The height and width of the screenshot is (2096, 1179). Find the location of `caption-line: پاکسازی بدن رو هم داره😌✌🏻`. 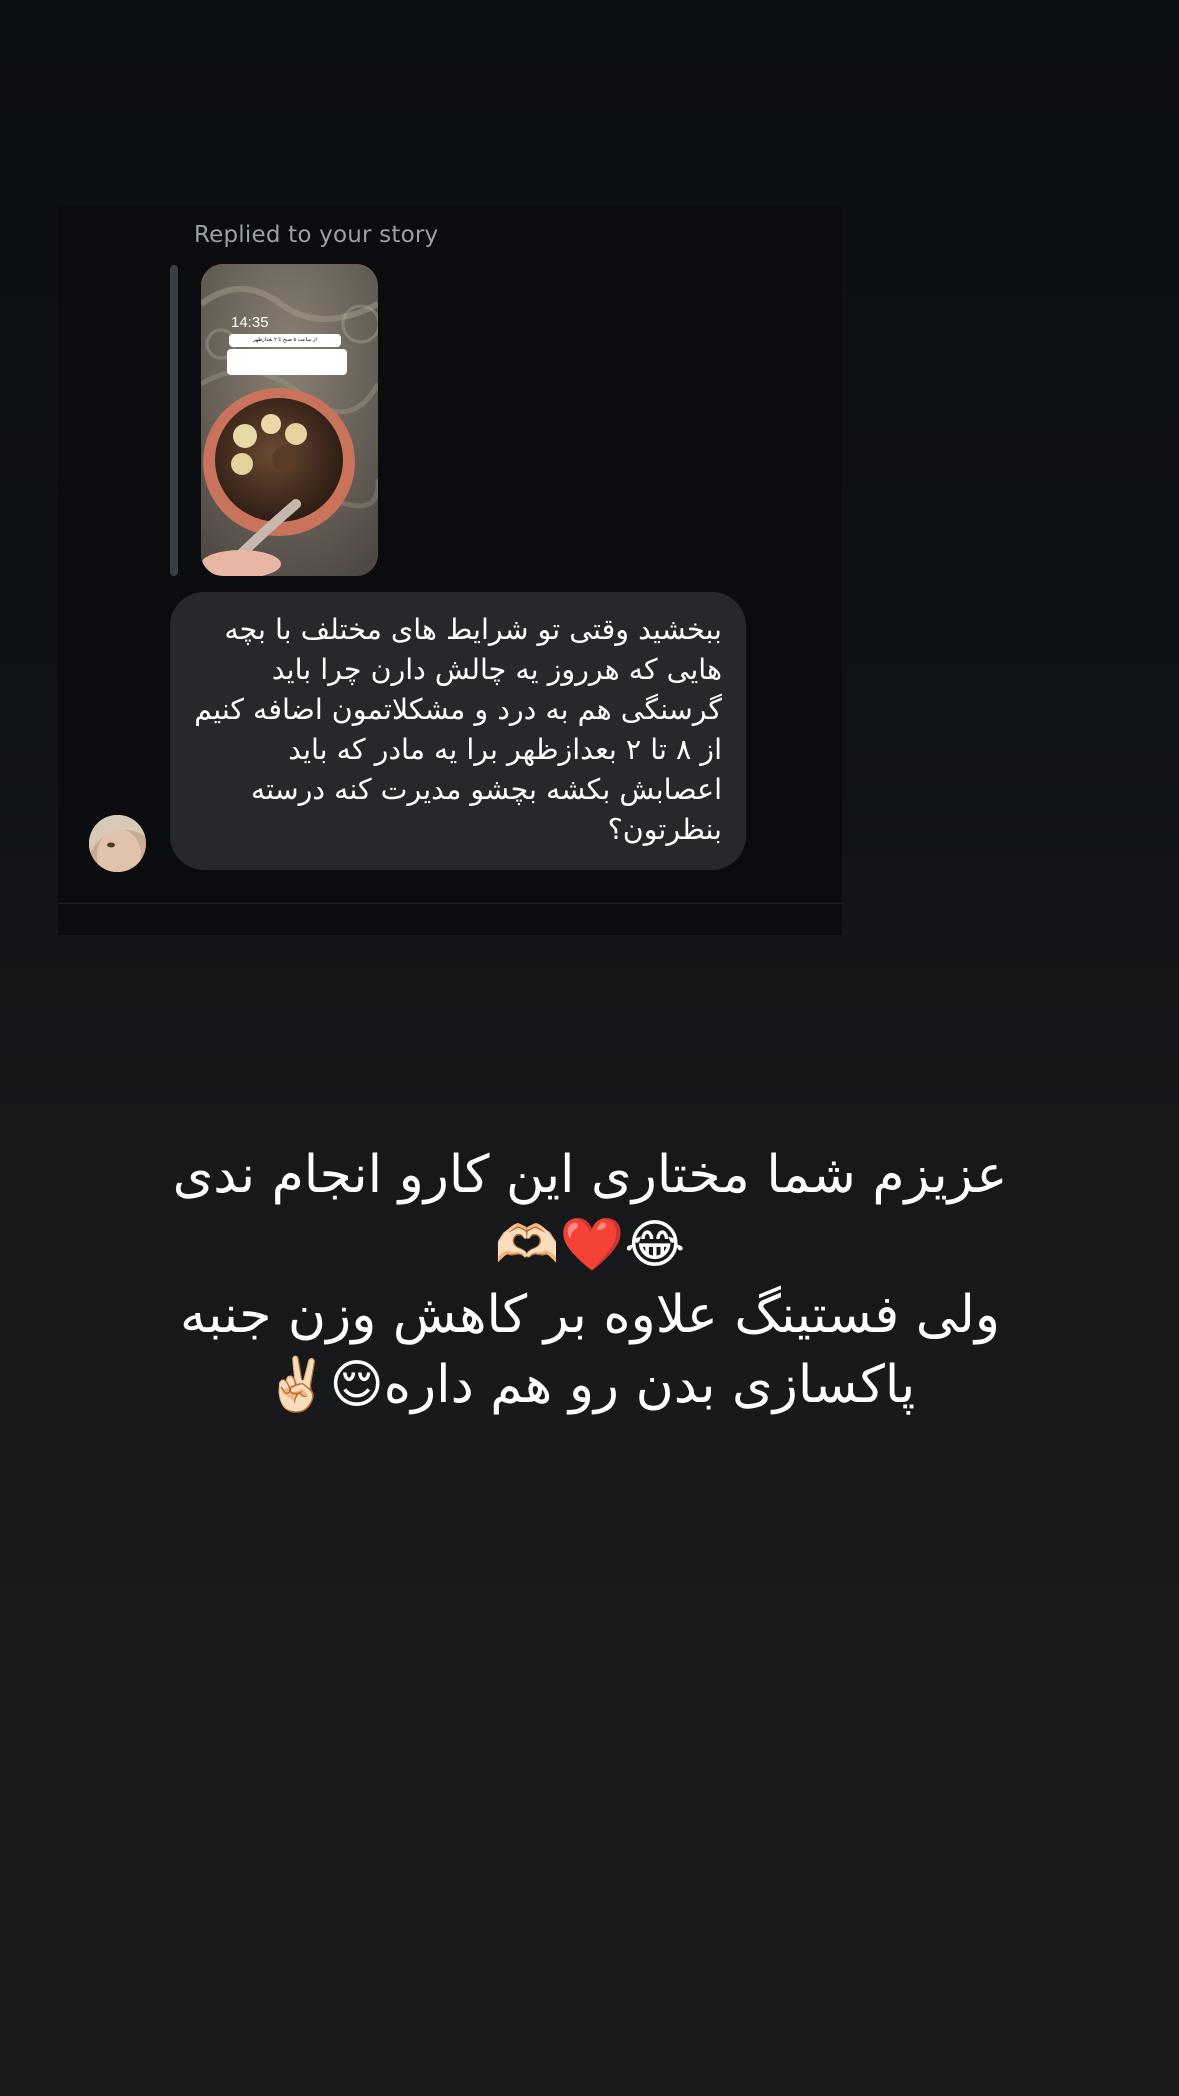

caption-line: پاکسازی بدن رو هم داره😌✌🏻 is located at coordinates (590, 1385).